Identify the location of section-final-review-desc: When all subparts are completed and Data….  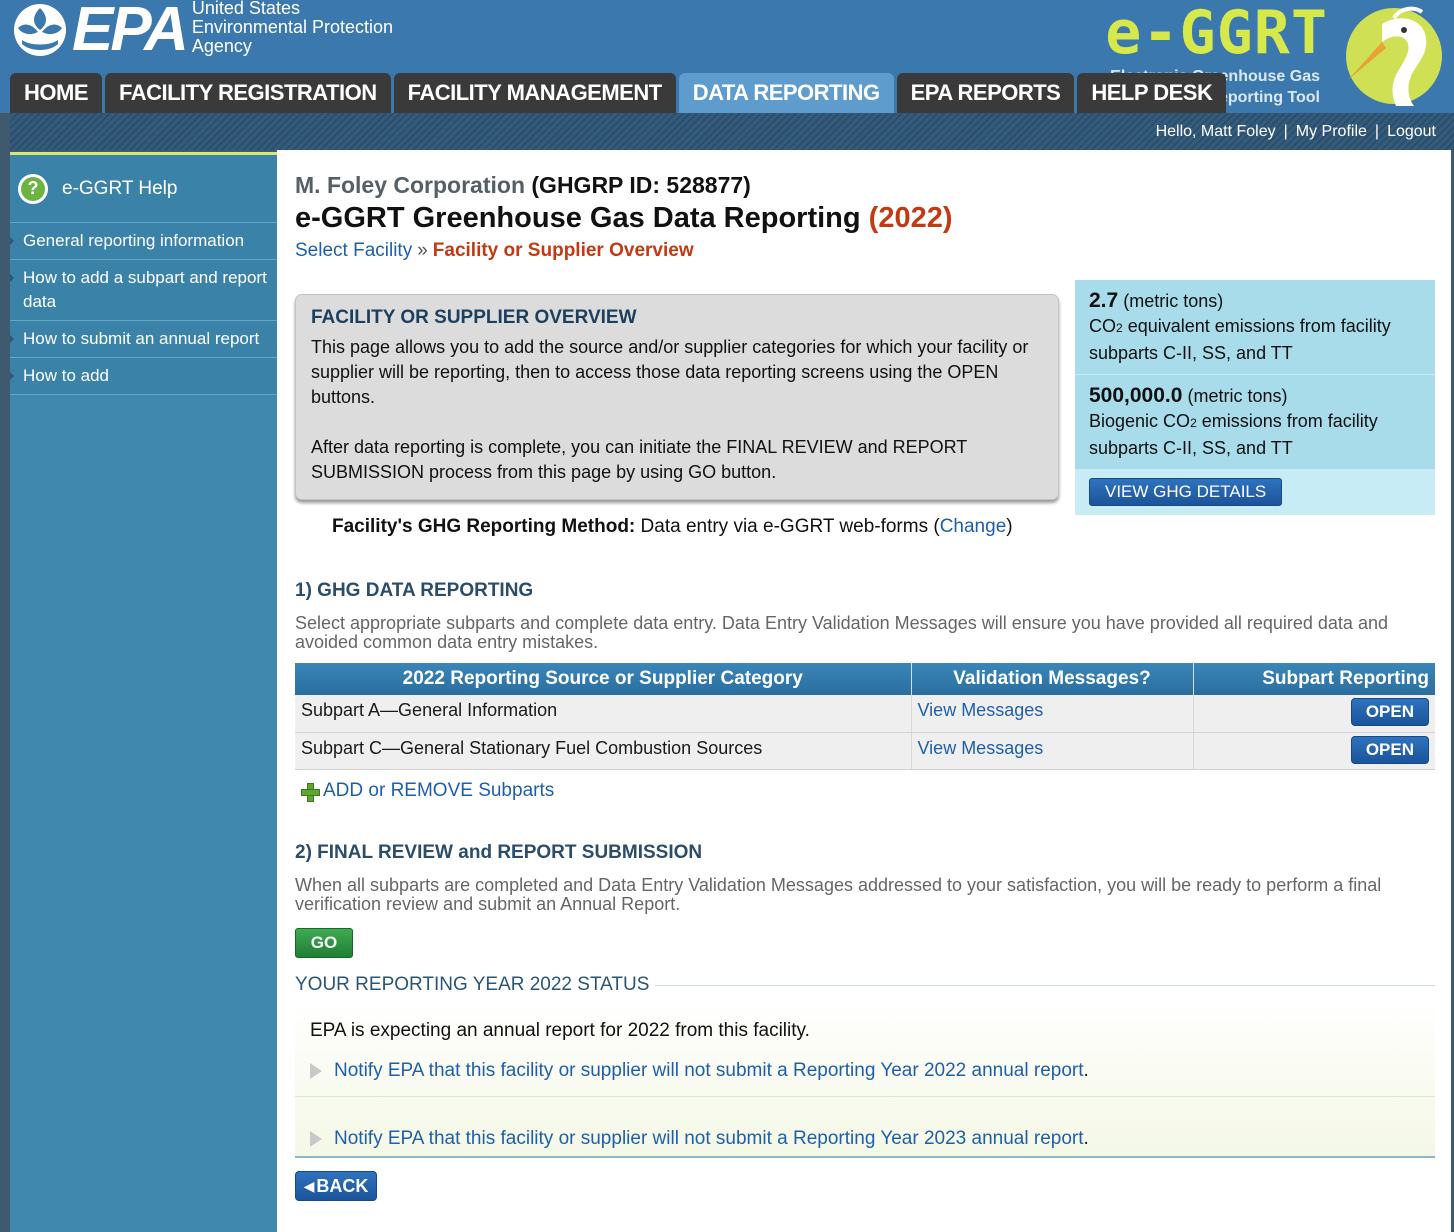
(838, 894).